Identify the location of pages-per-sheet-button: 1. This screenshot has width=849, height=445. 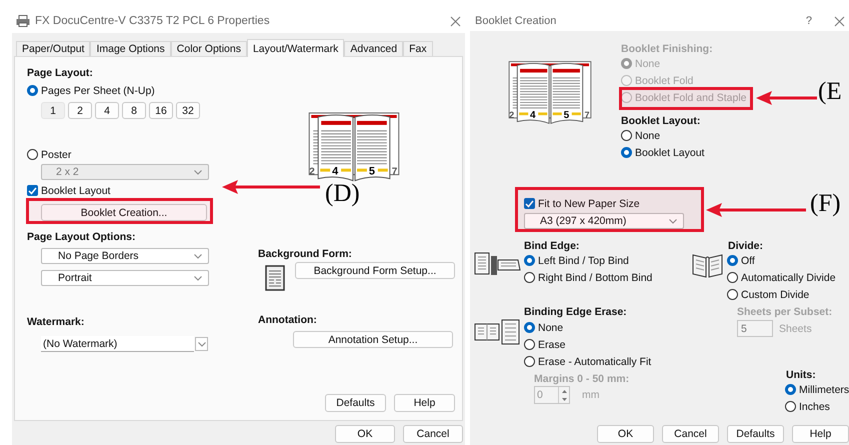
(53, 110).